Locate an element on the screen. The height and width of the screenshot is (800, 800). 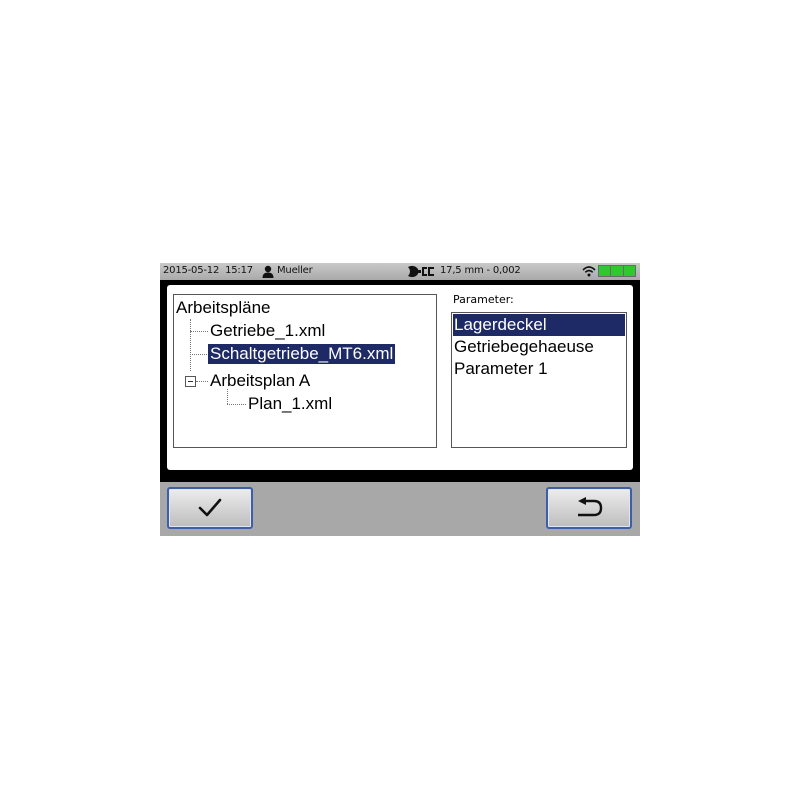
tree-root-arbeitsplaene: Arbeitspläne is located at coordinates (223, 308).